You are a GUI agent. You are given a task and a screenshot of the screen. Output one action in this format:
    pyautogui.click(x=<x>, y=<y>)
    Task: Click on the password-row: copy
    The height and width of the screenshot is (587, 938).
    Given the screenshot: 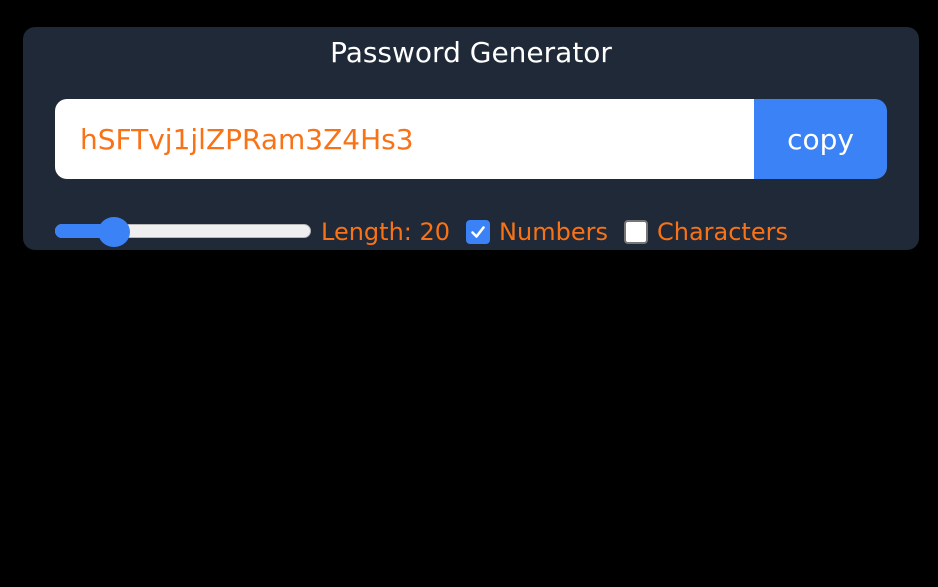 What is the action you would take?
    pyautogui.click(x=471, y=139)
    